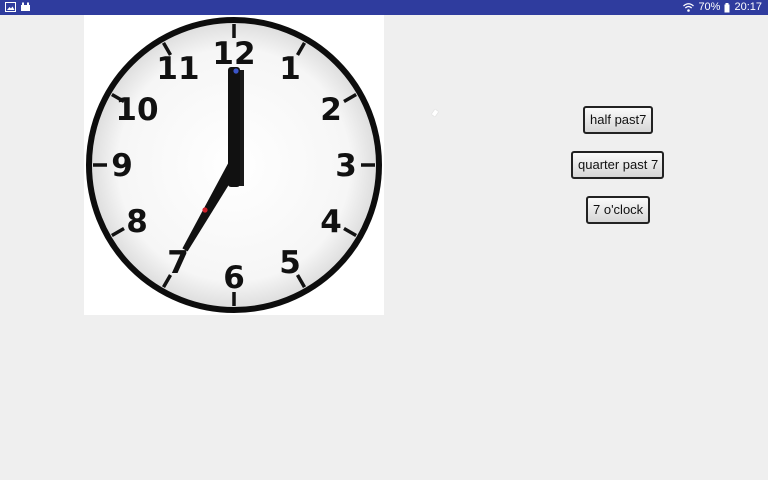  What do you see at coordinates (234, 127) in the screenshot?
I see `minute-hand` at bounding box center [234, 127].